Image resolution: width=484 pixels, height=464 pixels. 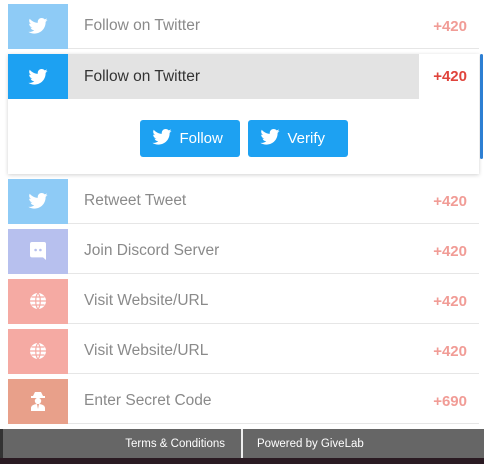 I want to click on powered-by-link: Powered by GiveLab, so click(x=363, y=443).